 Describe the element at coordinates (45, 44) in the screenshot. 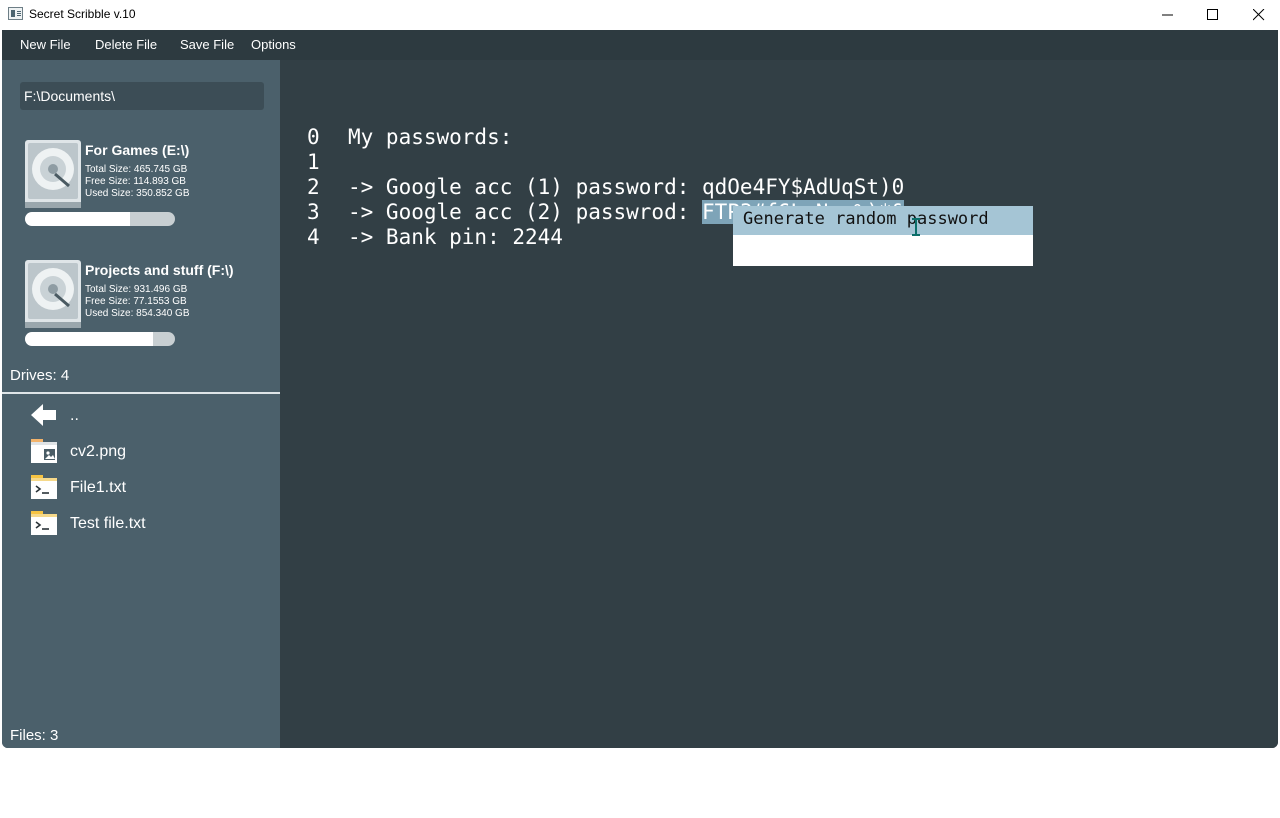

I see `menu-new-file: New File` at that location.